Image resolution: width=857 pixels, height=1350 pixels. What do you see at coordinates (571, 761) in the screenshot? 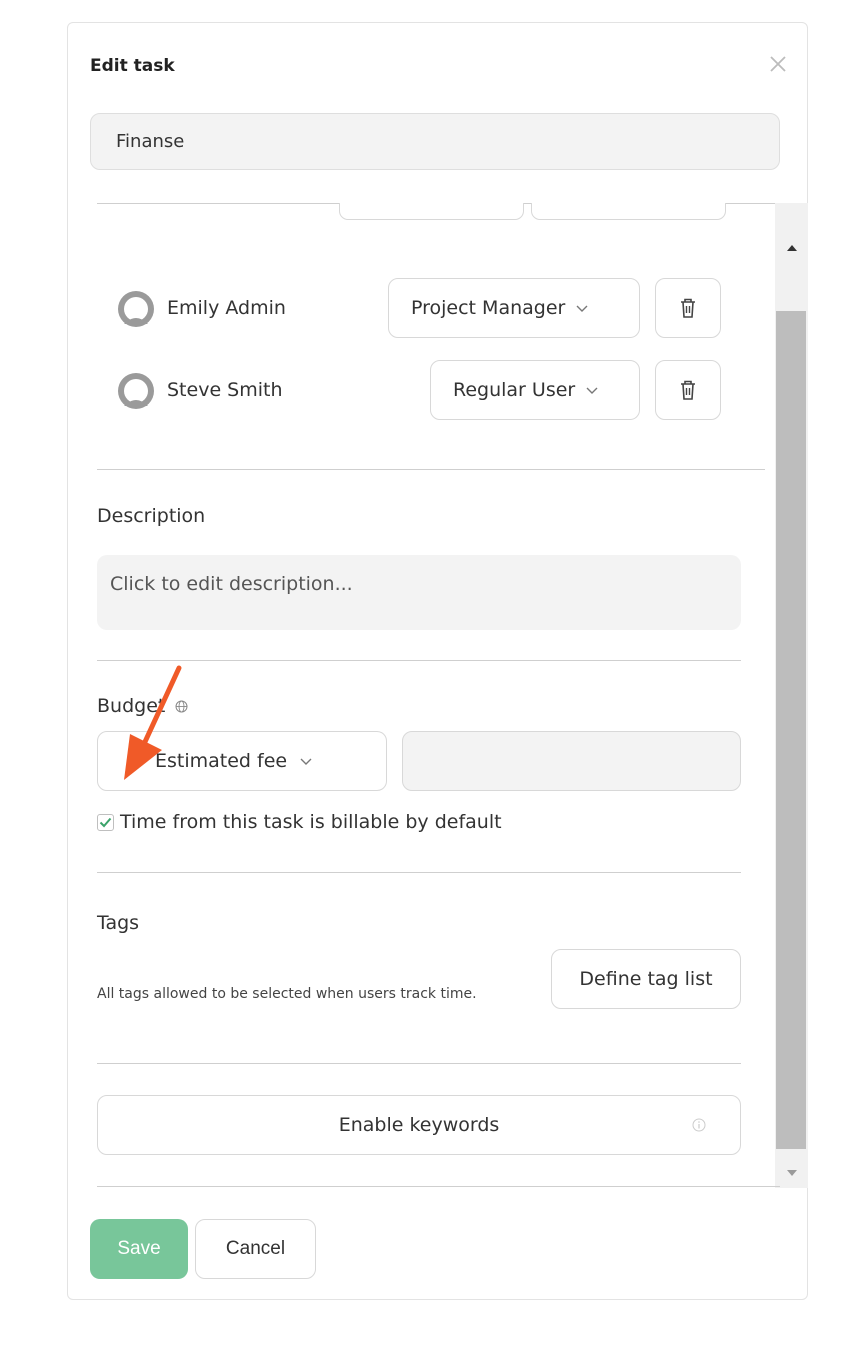
I see `budget-amount-input` at bounding box center [571, 761].